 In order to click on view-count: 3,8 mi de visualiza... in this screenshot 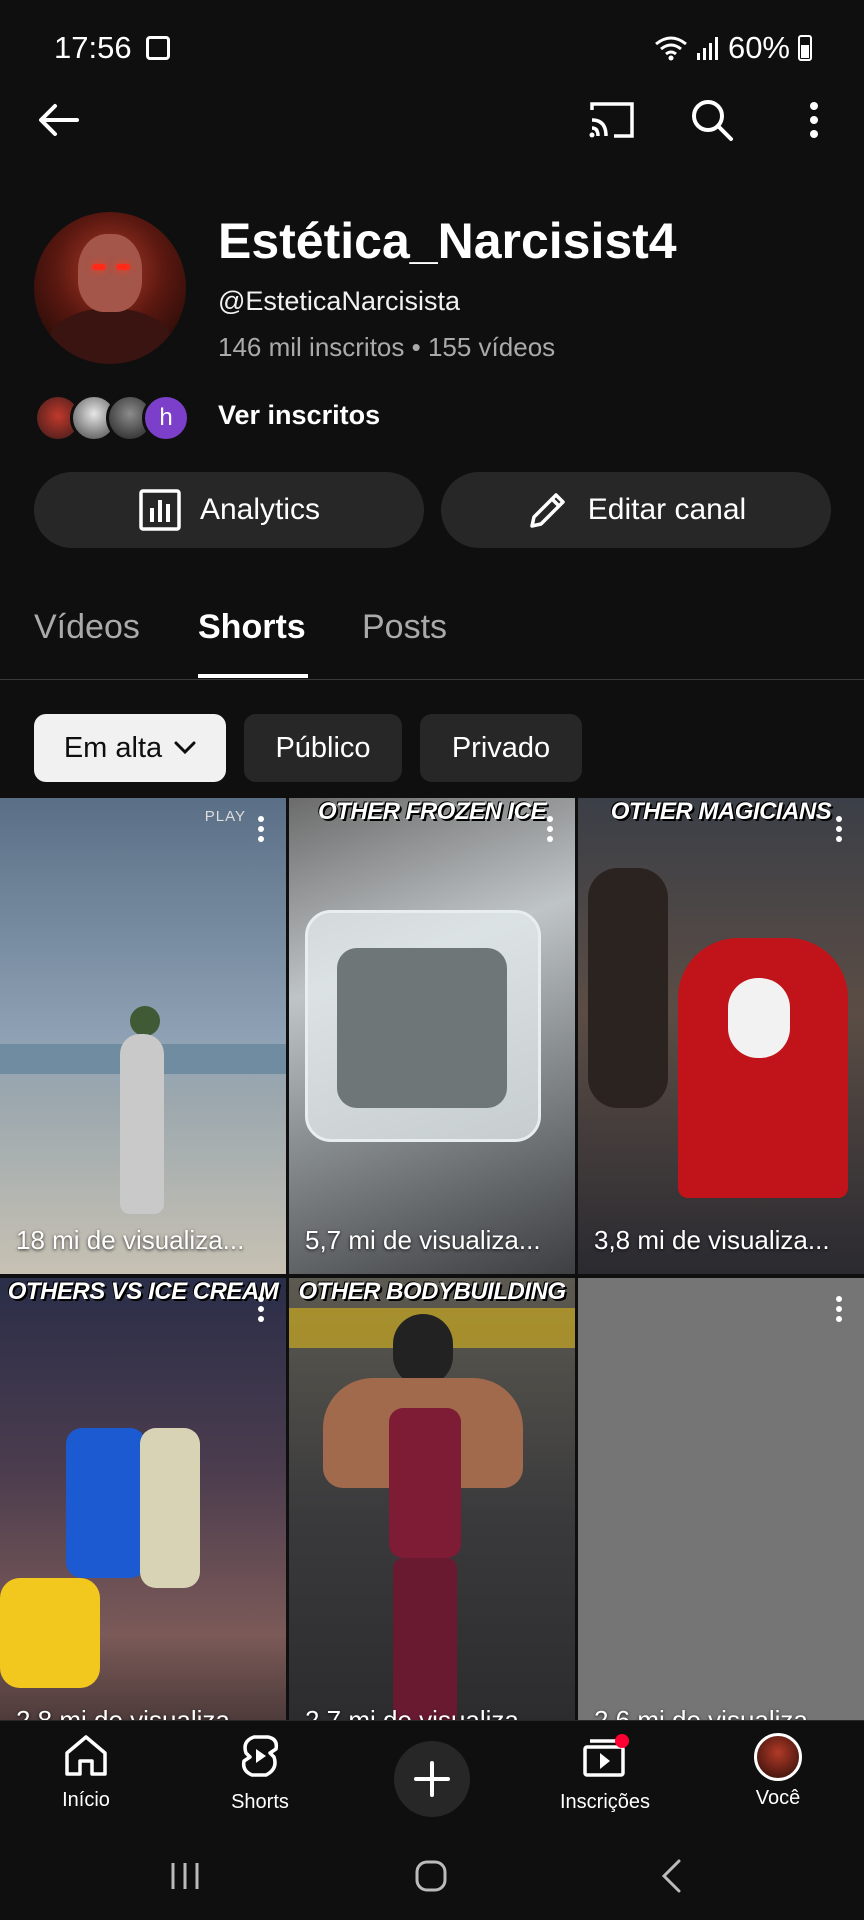, I will do `click(712, 1240)`.